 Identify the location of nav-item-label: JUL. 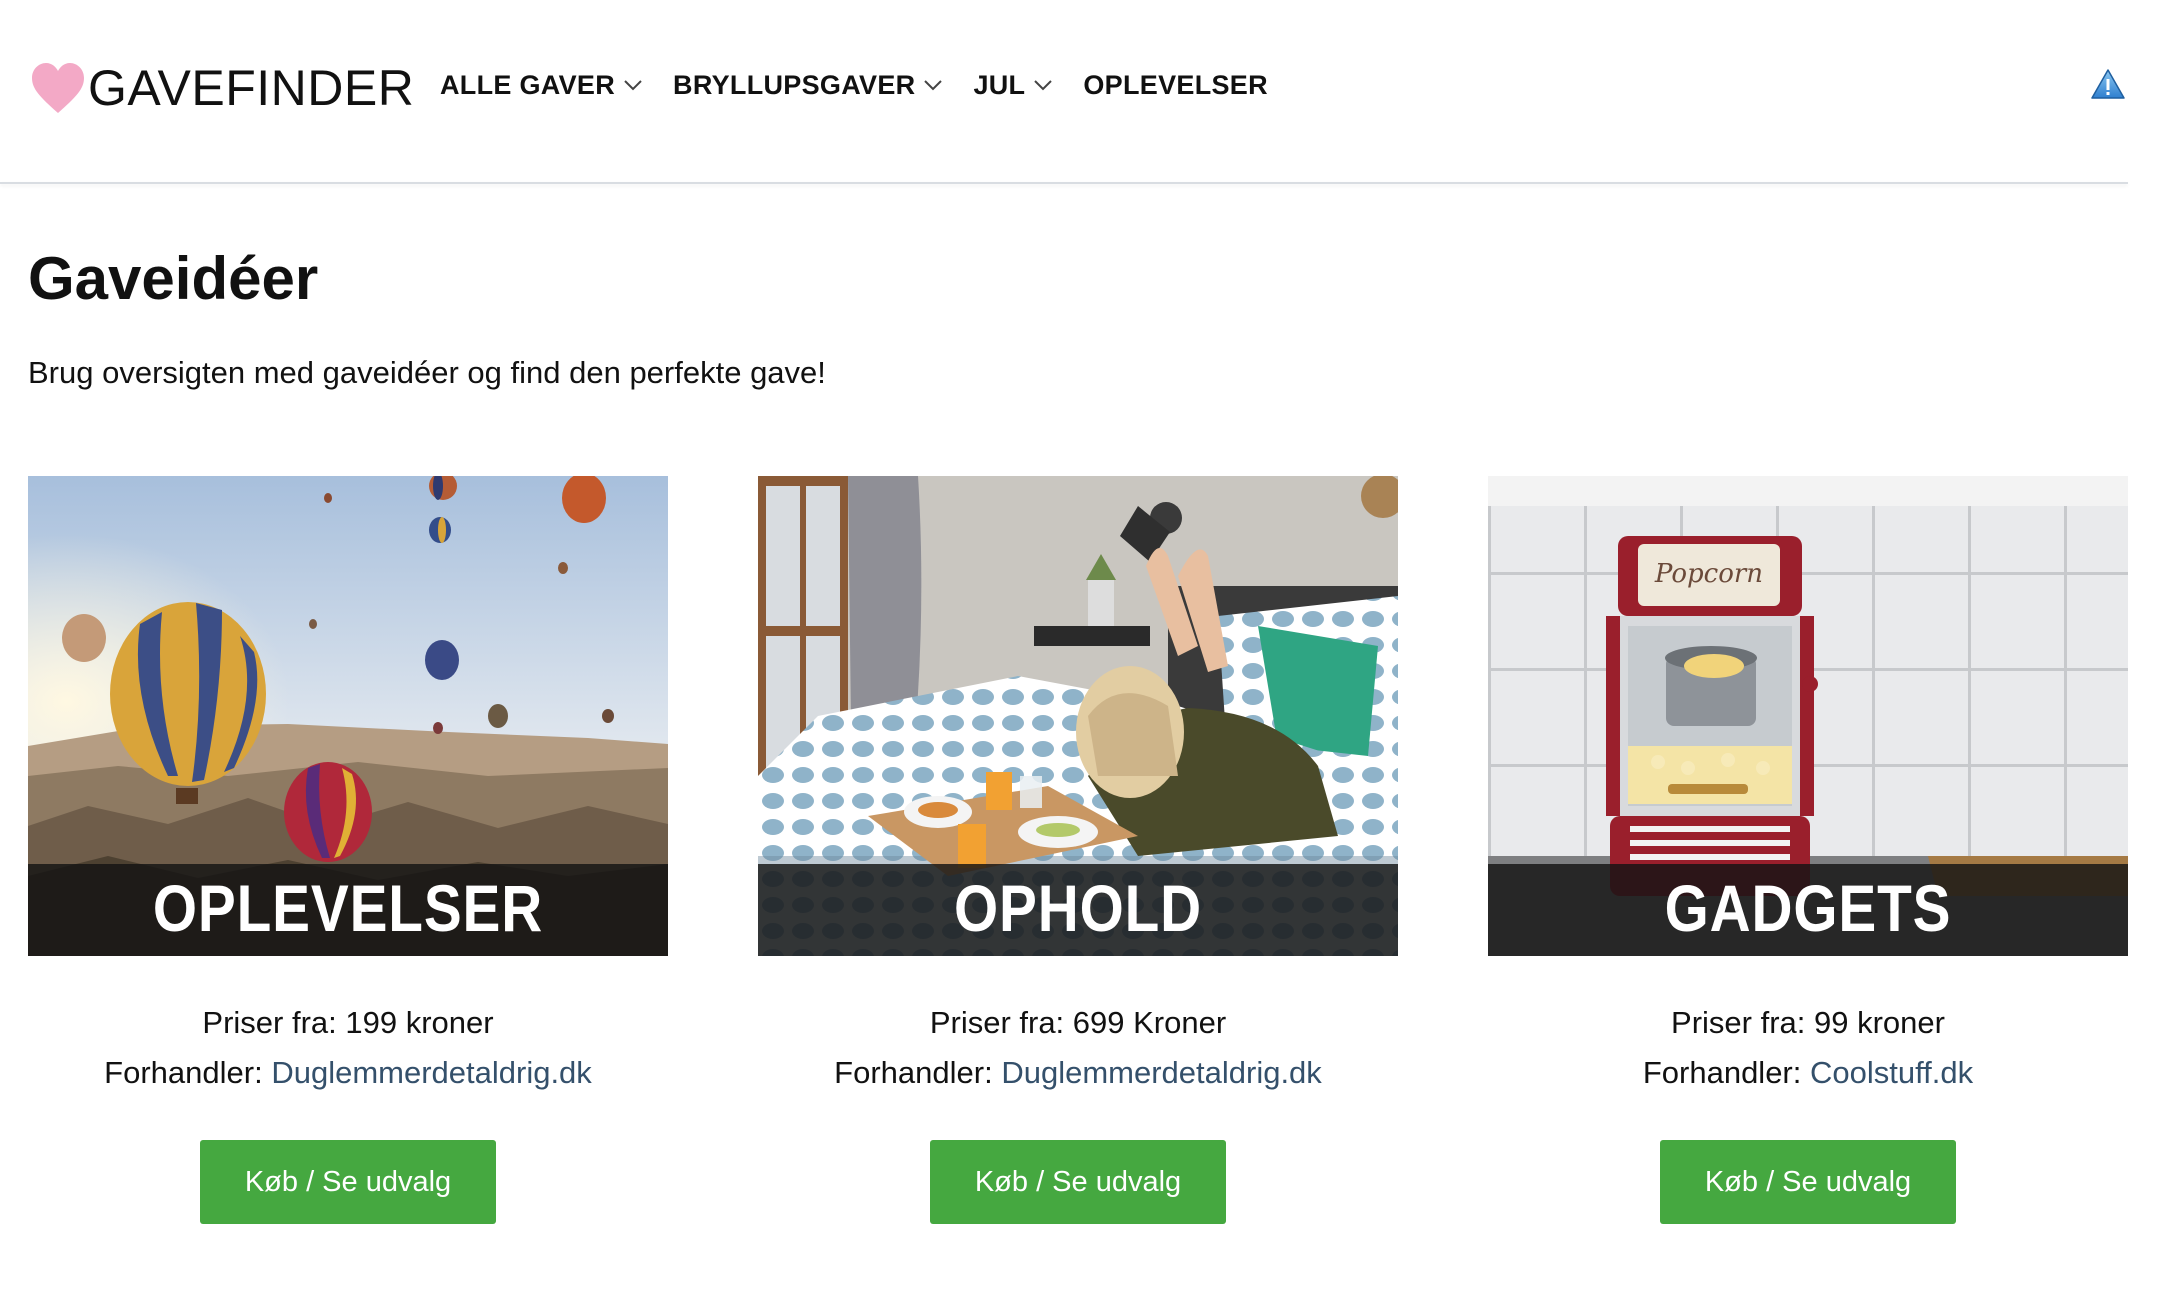
(999, 84).